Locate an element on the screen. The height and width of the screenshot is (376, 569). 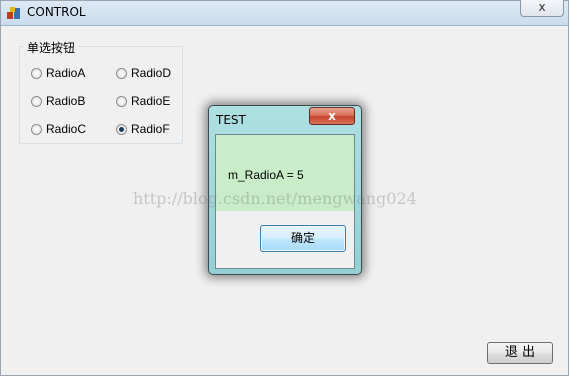
radio-button-checked-icon is located at coordinates (121, 129).